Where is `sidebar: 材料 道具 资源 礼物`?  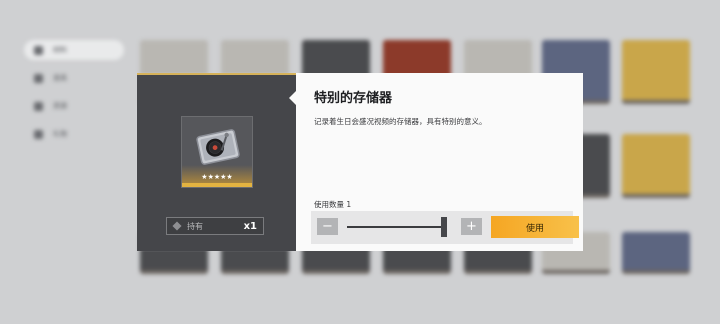
sidebar: 材料 道具 资源 礼物 is located at coordinates (74, 95).